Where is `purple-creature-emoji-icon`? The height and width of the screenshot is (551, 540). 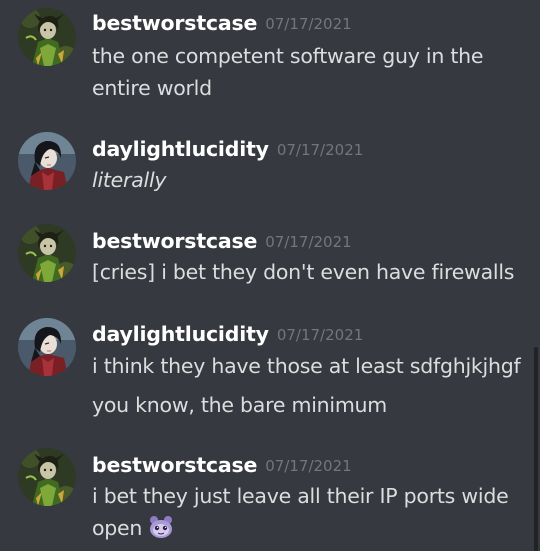 purple-creature-emoji-icon is located at coordinates (161, 527).